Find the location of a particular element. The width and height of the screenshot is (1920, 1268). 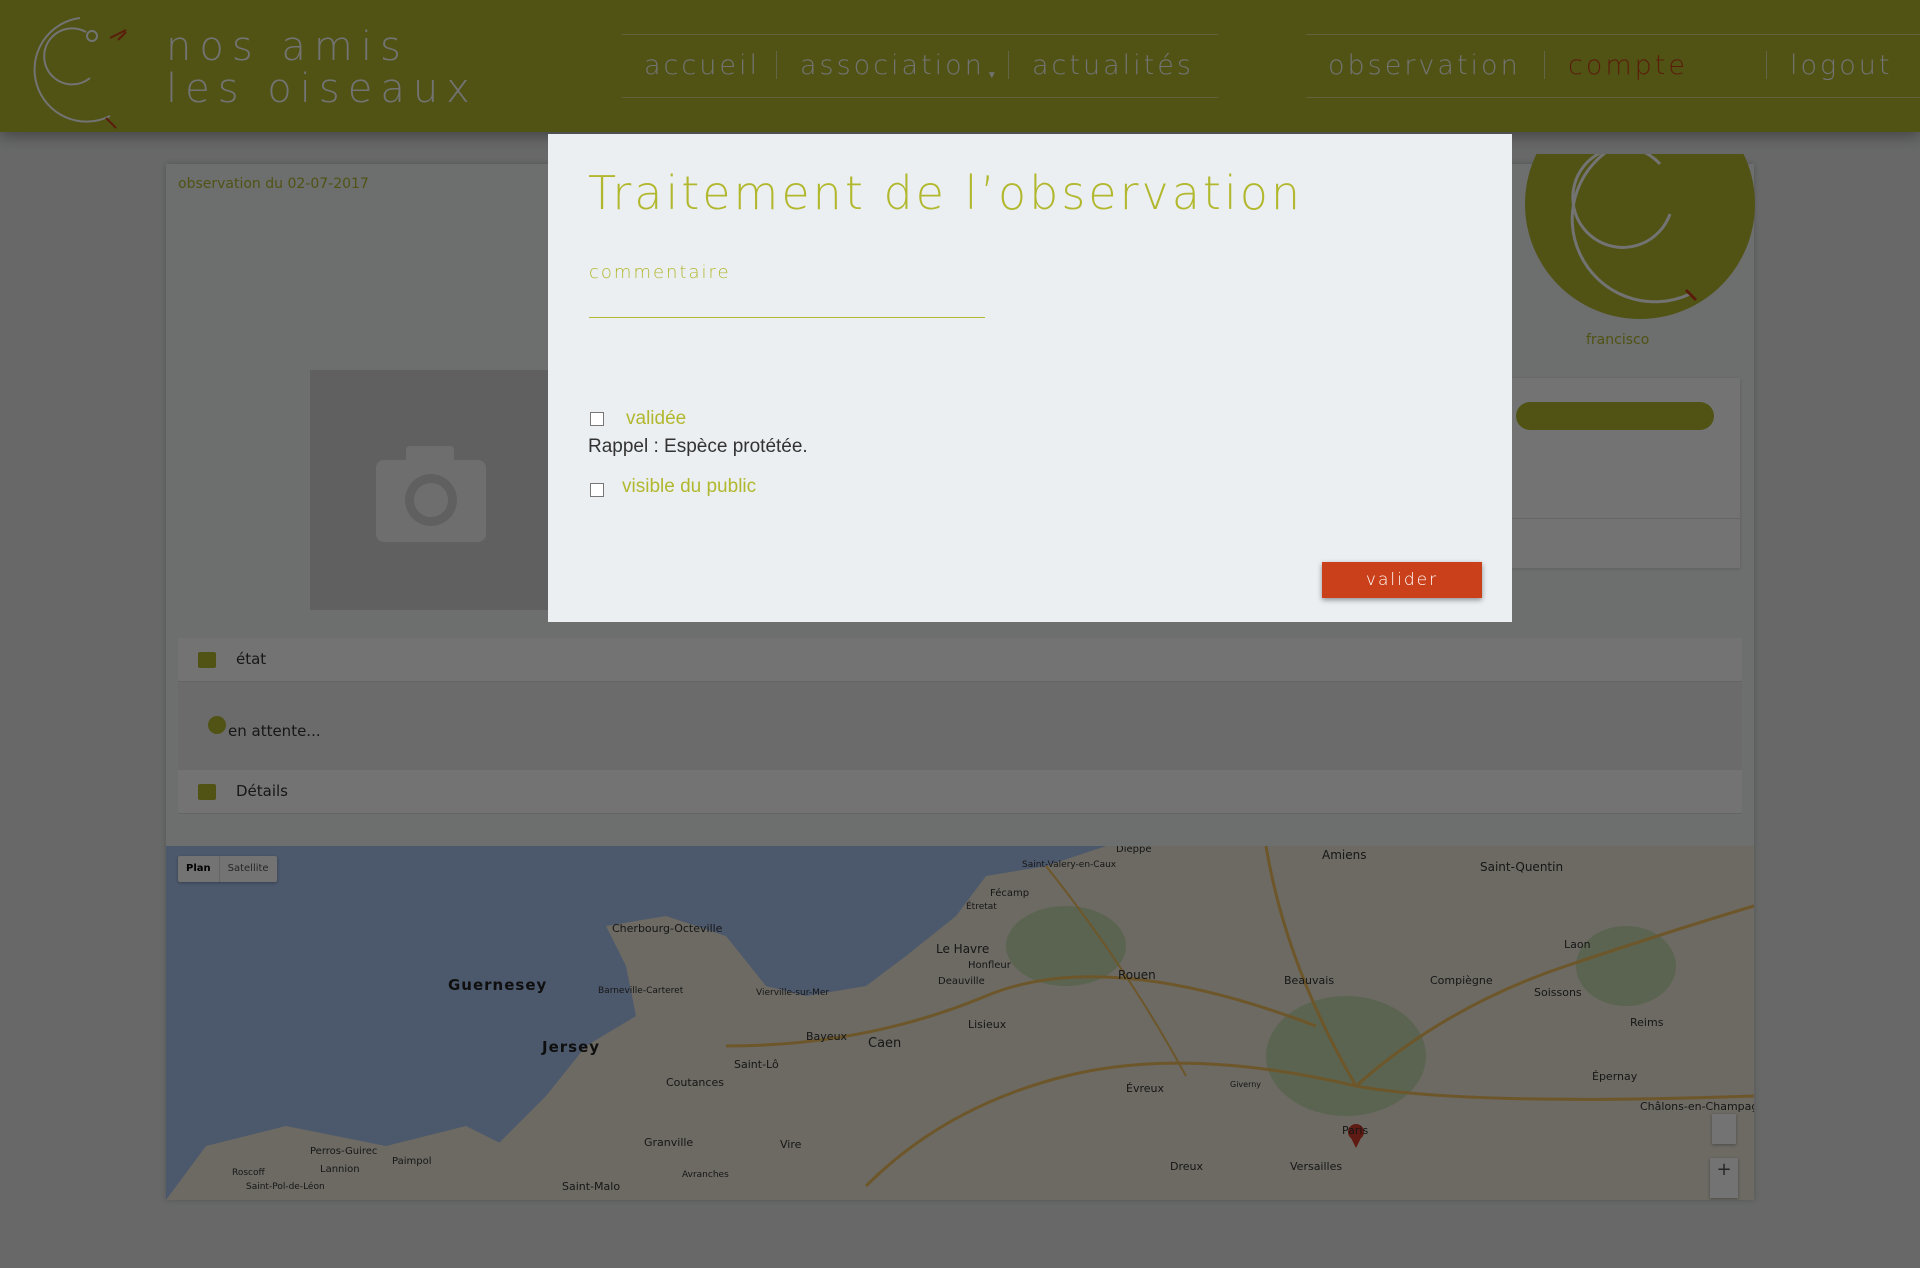

nav-logout: logout is located at coordinates (1841, 66).